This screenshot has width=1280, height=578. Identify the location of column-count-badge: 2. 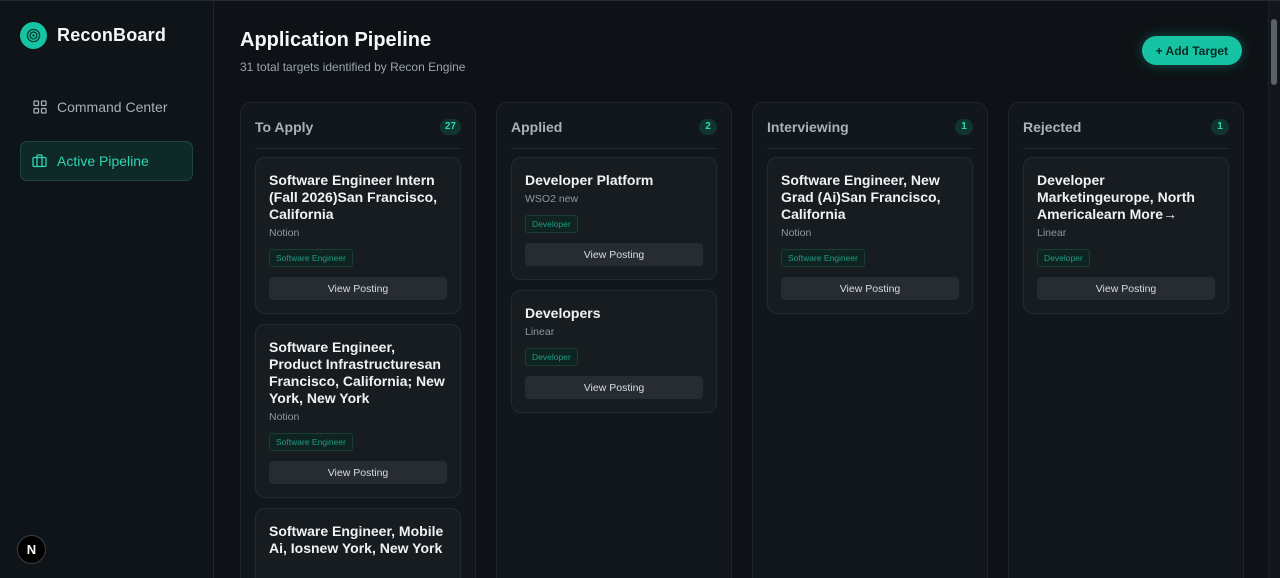
(708, 126).